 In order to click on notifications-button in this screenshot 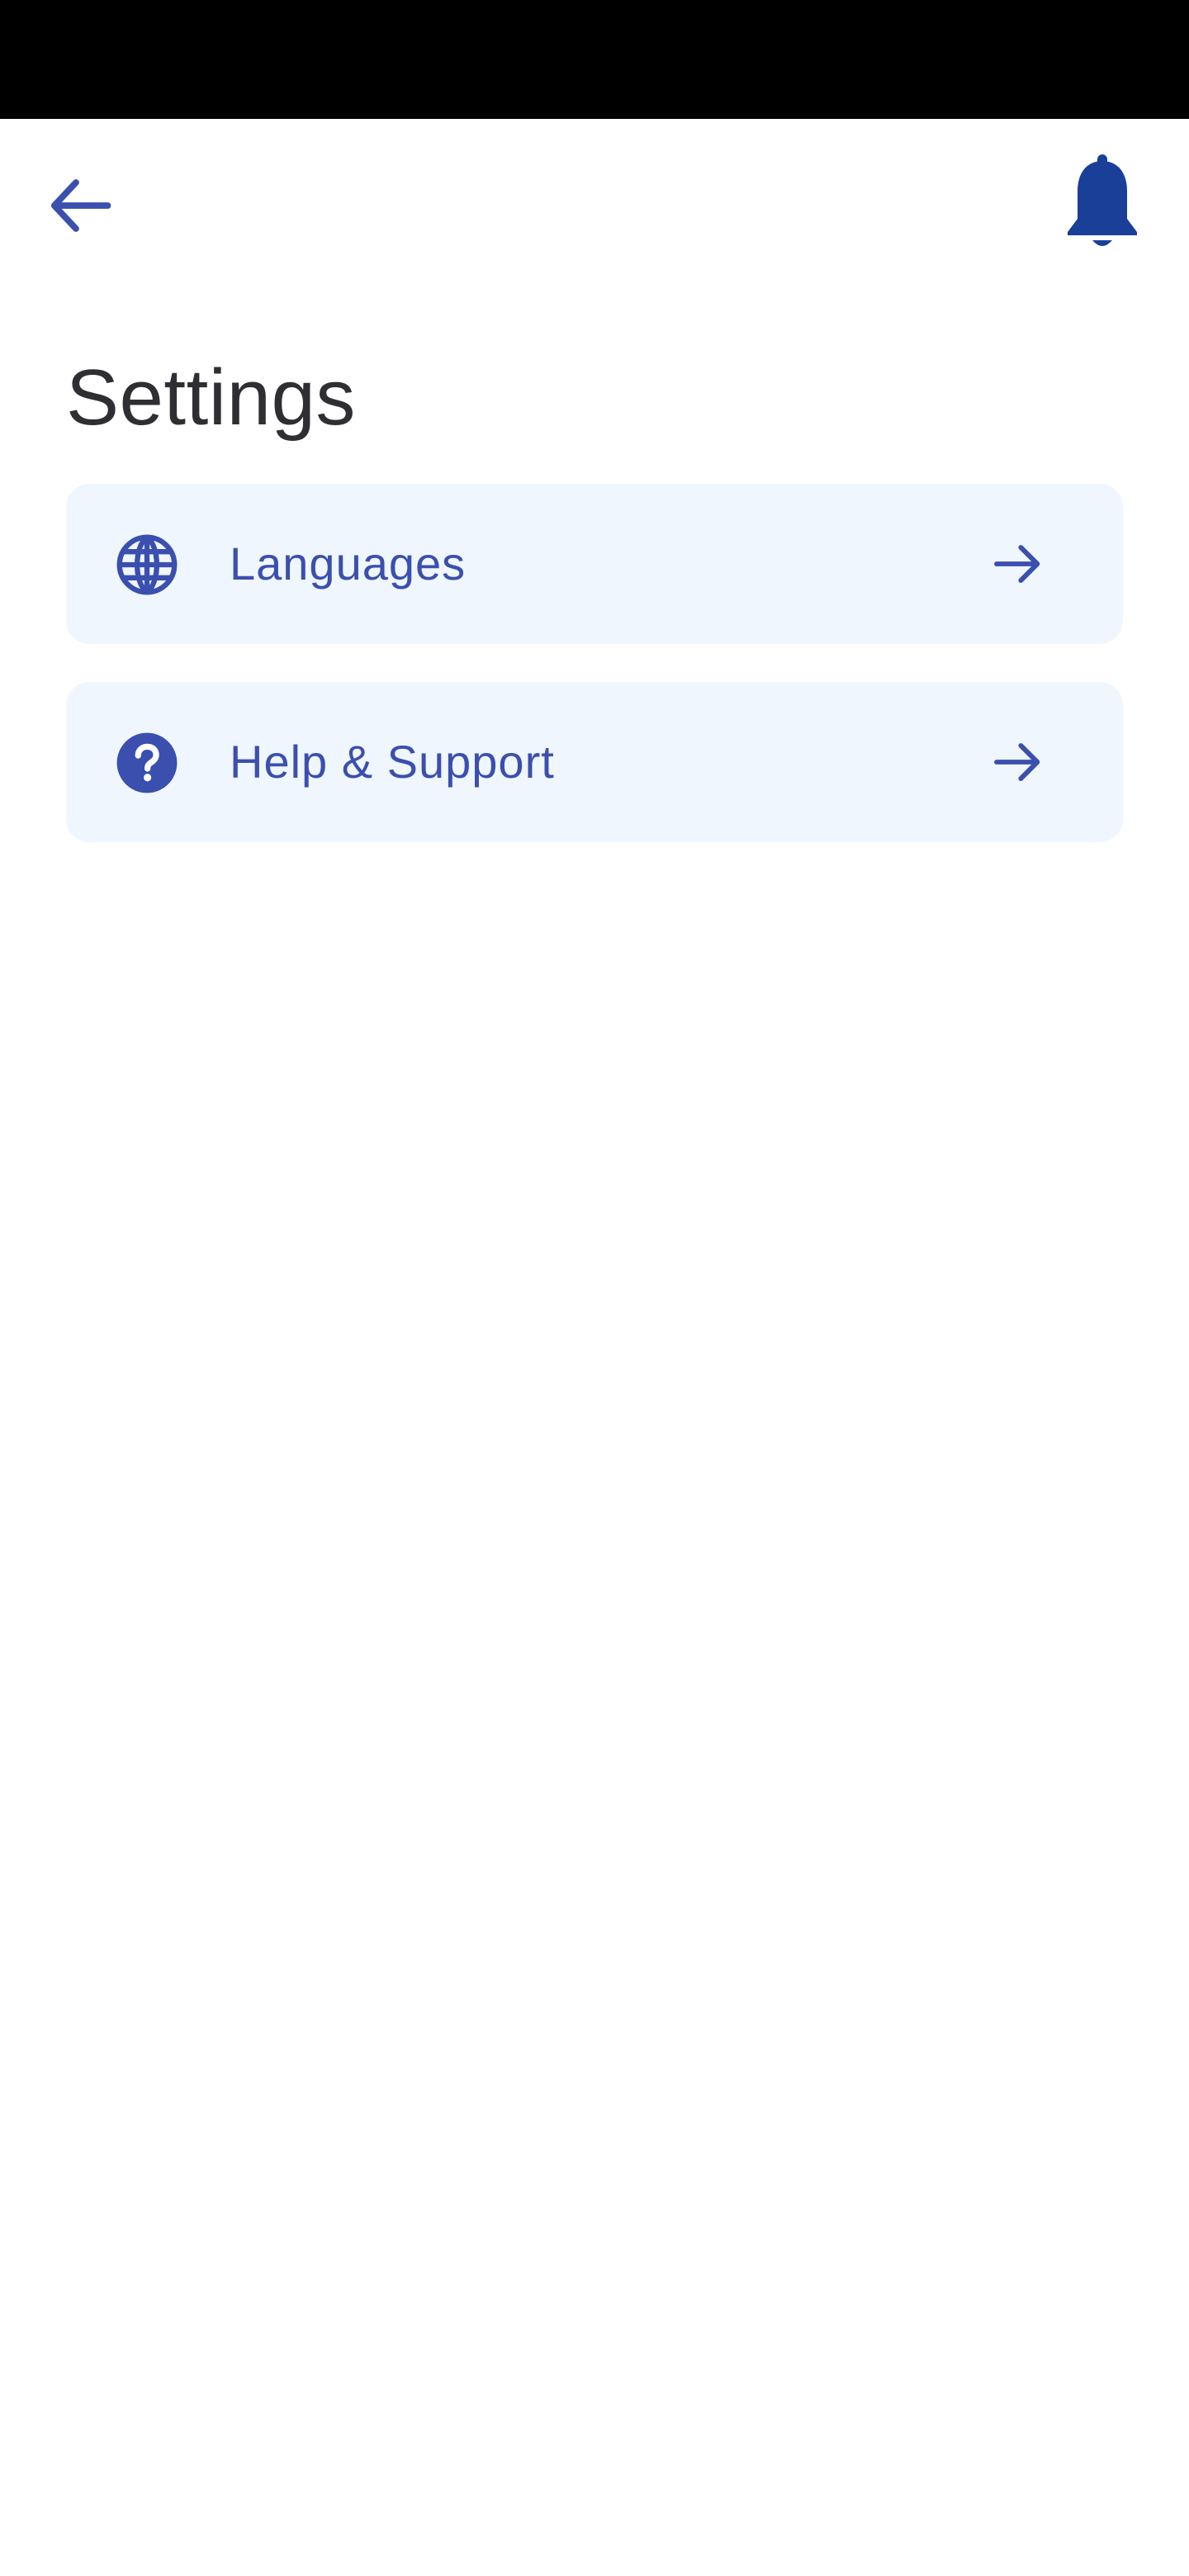, I will do `click(1102, 202)`.